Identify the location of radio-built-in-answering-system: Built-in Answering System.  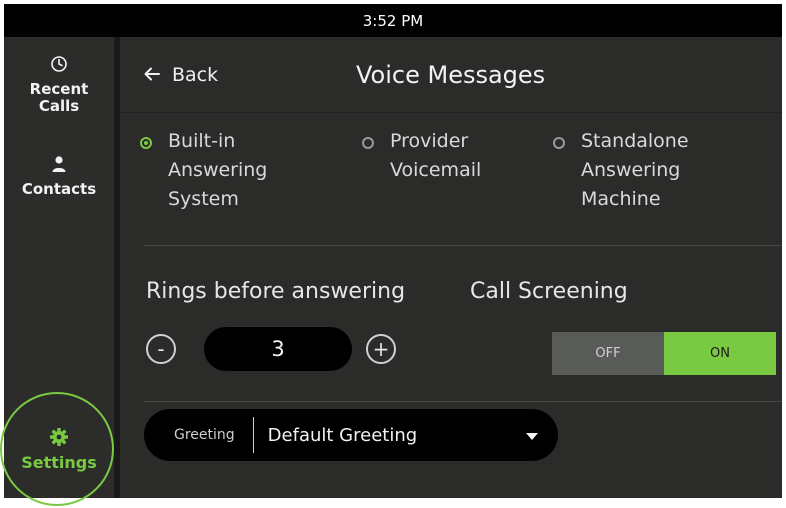
(219, 172).